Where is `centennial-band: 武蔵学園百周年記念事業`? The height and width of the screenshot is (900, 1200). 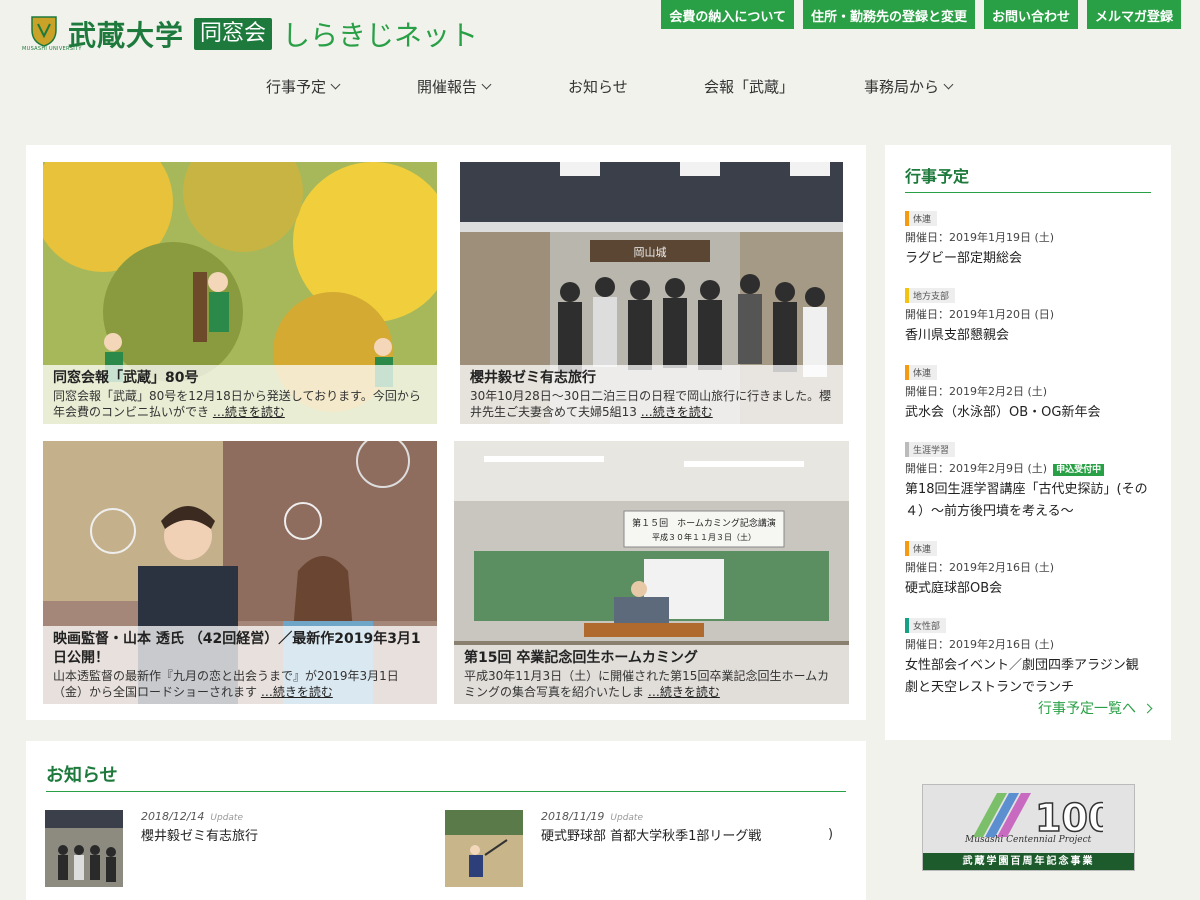 centennial-band: 武蔵学園百周年記念事業 is located at coordinates (1028, 861).